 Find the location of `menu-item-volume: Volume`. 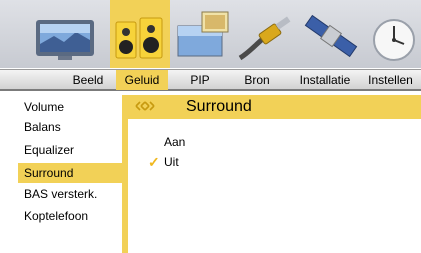

menu-item-volume: Volume is located at coordinates (70, 107).